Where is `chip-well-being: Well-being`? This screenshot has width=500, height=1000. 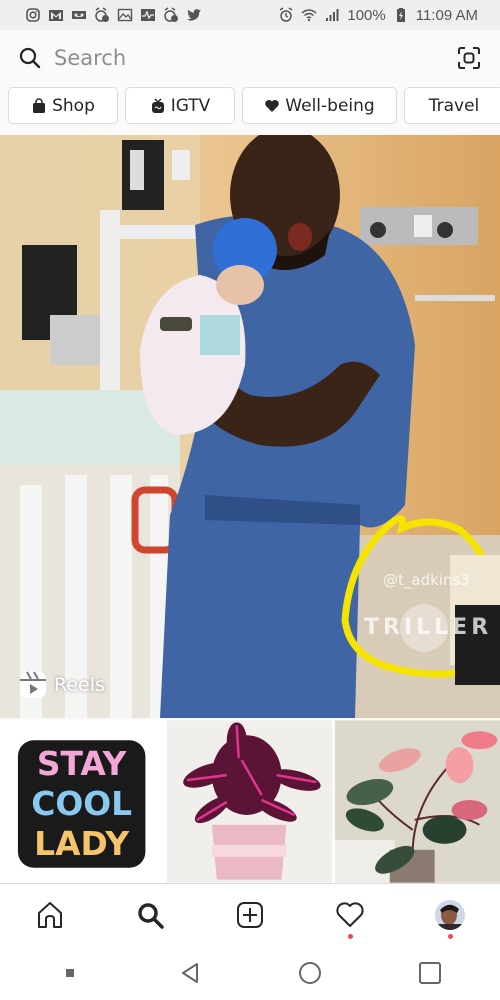
chip-well-being: Well-being is located at coordinates (319, 105).